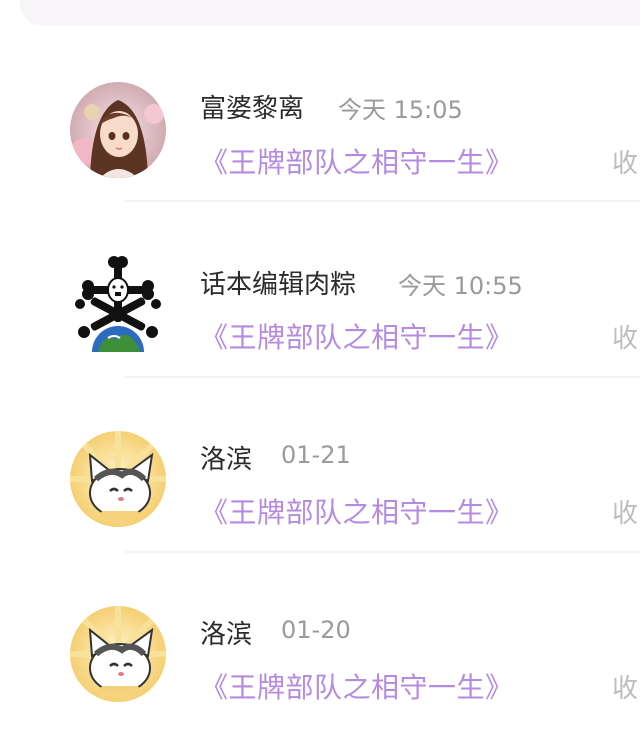  Describe the element at coordinates (278, 285) in the screenshot. I see `sender-name: 话本编辑肉粽` at that location.